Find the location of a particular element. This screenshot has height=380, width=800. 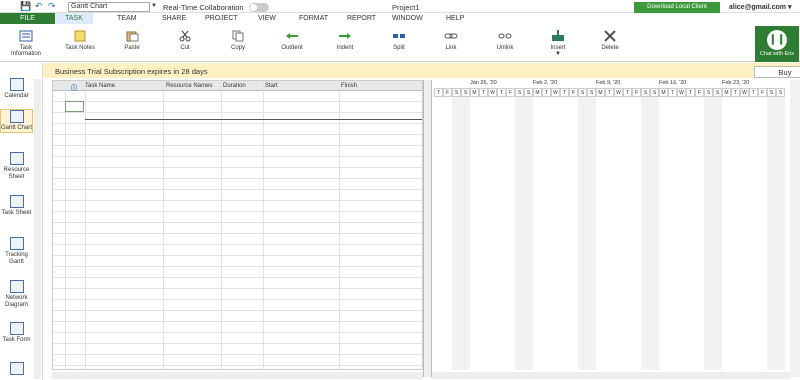

link-icon is located at coordinates (451, 36).